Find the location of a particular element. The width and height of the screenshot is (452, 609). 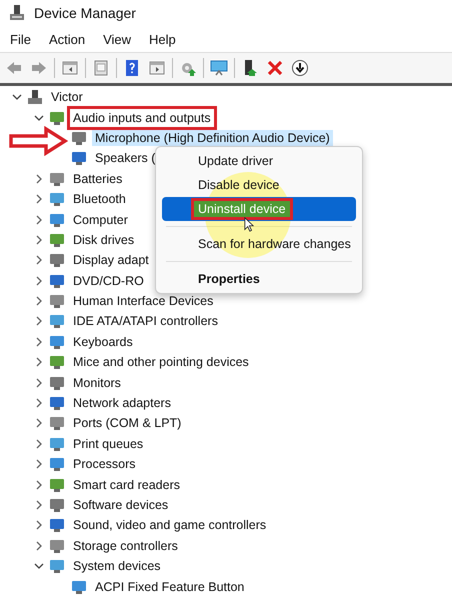

tree-item: Computer is located at coordinates (100, 220).